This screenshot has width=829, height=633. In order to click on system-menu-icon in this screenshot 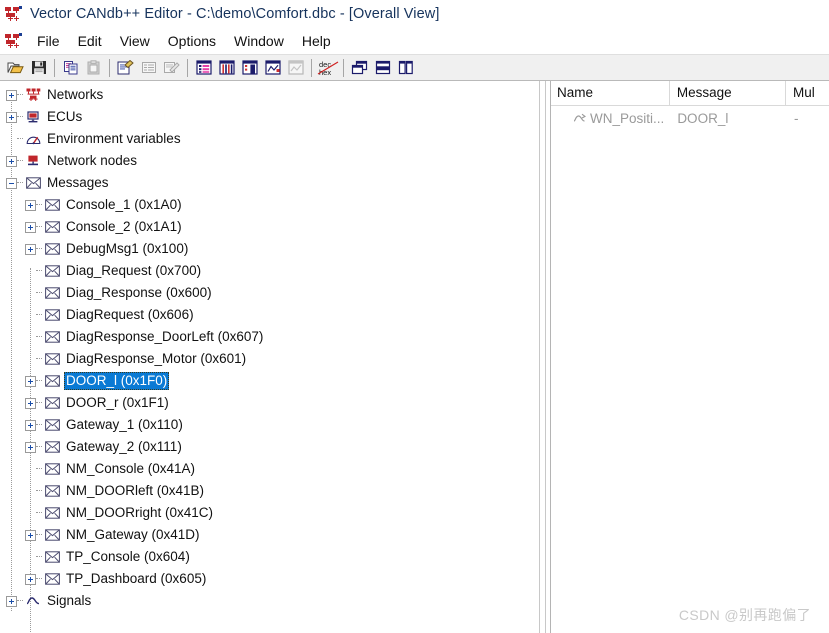, I will do `click(14, 41)`.